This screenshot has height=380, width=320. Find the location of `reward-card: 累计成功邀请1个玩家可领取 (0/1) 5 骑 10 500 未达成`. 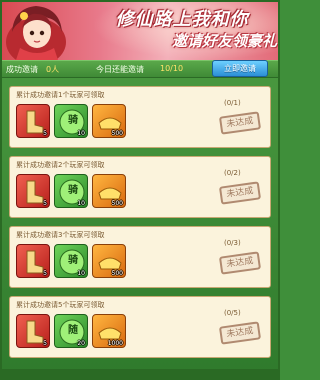

reward-card: 累计成功邀请1个玩家可领取 (0/1) 5 骑 10 500 未达成 is located at coordinates (140, 117).